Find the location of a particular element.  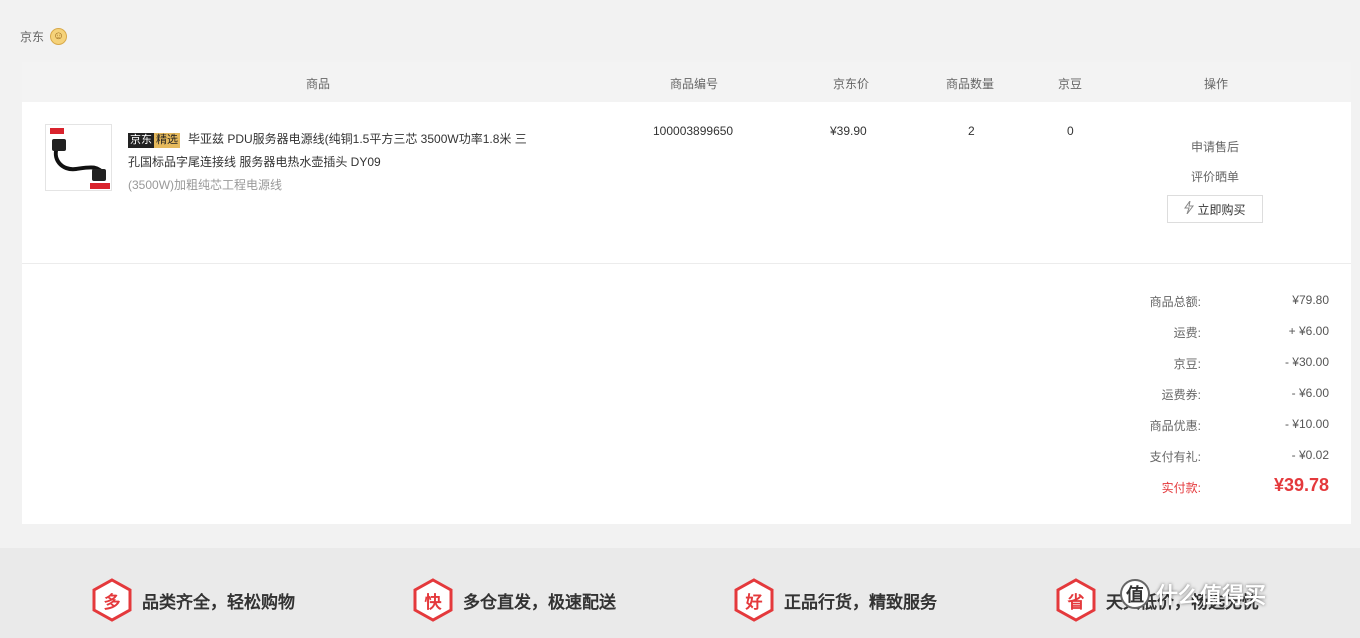

summary-value: + ¥6.00 is located at coordinates (1308, 331).